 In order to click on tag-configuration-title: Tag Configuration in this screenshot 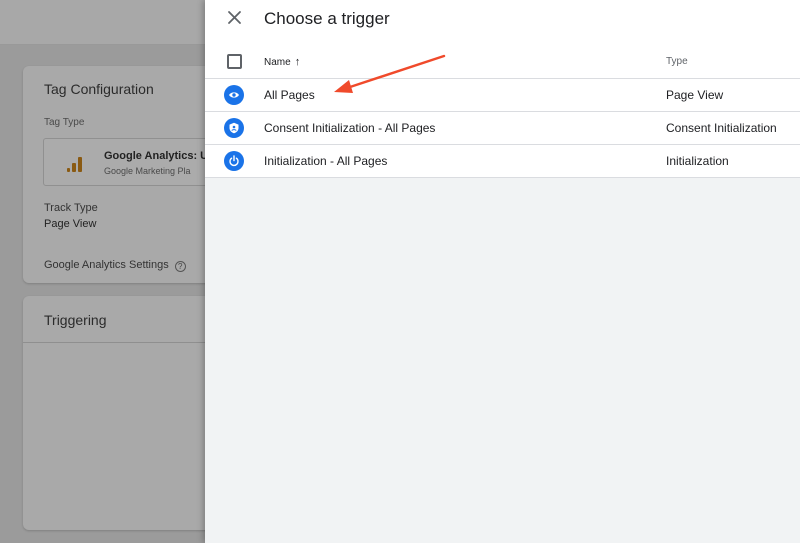, I will do `click(99, 89)`.